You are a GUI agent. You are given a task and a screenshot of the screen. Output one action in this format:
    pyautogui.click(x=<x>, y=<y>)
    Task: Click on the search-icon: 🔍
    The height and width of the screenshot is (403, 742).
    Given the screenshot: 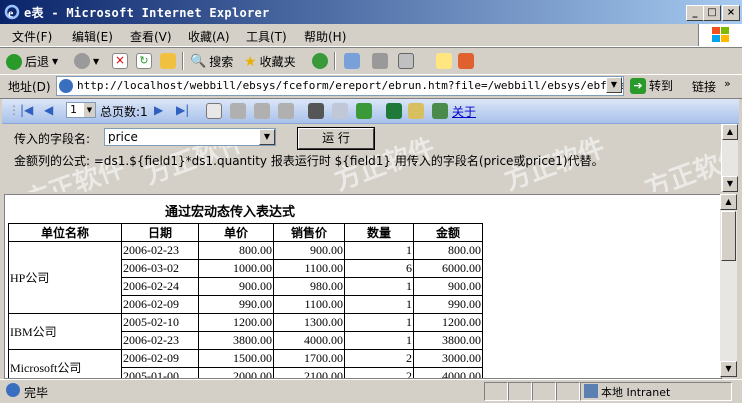 What is the action you would take?
    pyautogui.click(x=198, y=61)
    